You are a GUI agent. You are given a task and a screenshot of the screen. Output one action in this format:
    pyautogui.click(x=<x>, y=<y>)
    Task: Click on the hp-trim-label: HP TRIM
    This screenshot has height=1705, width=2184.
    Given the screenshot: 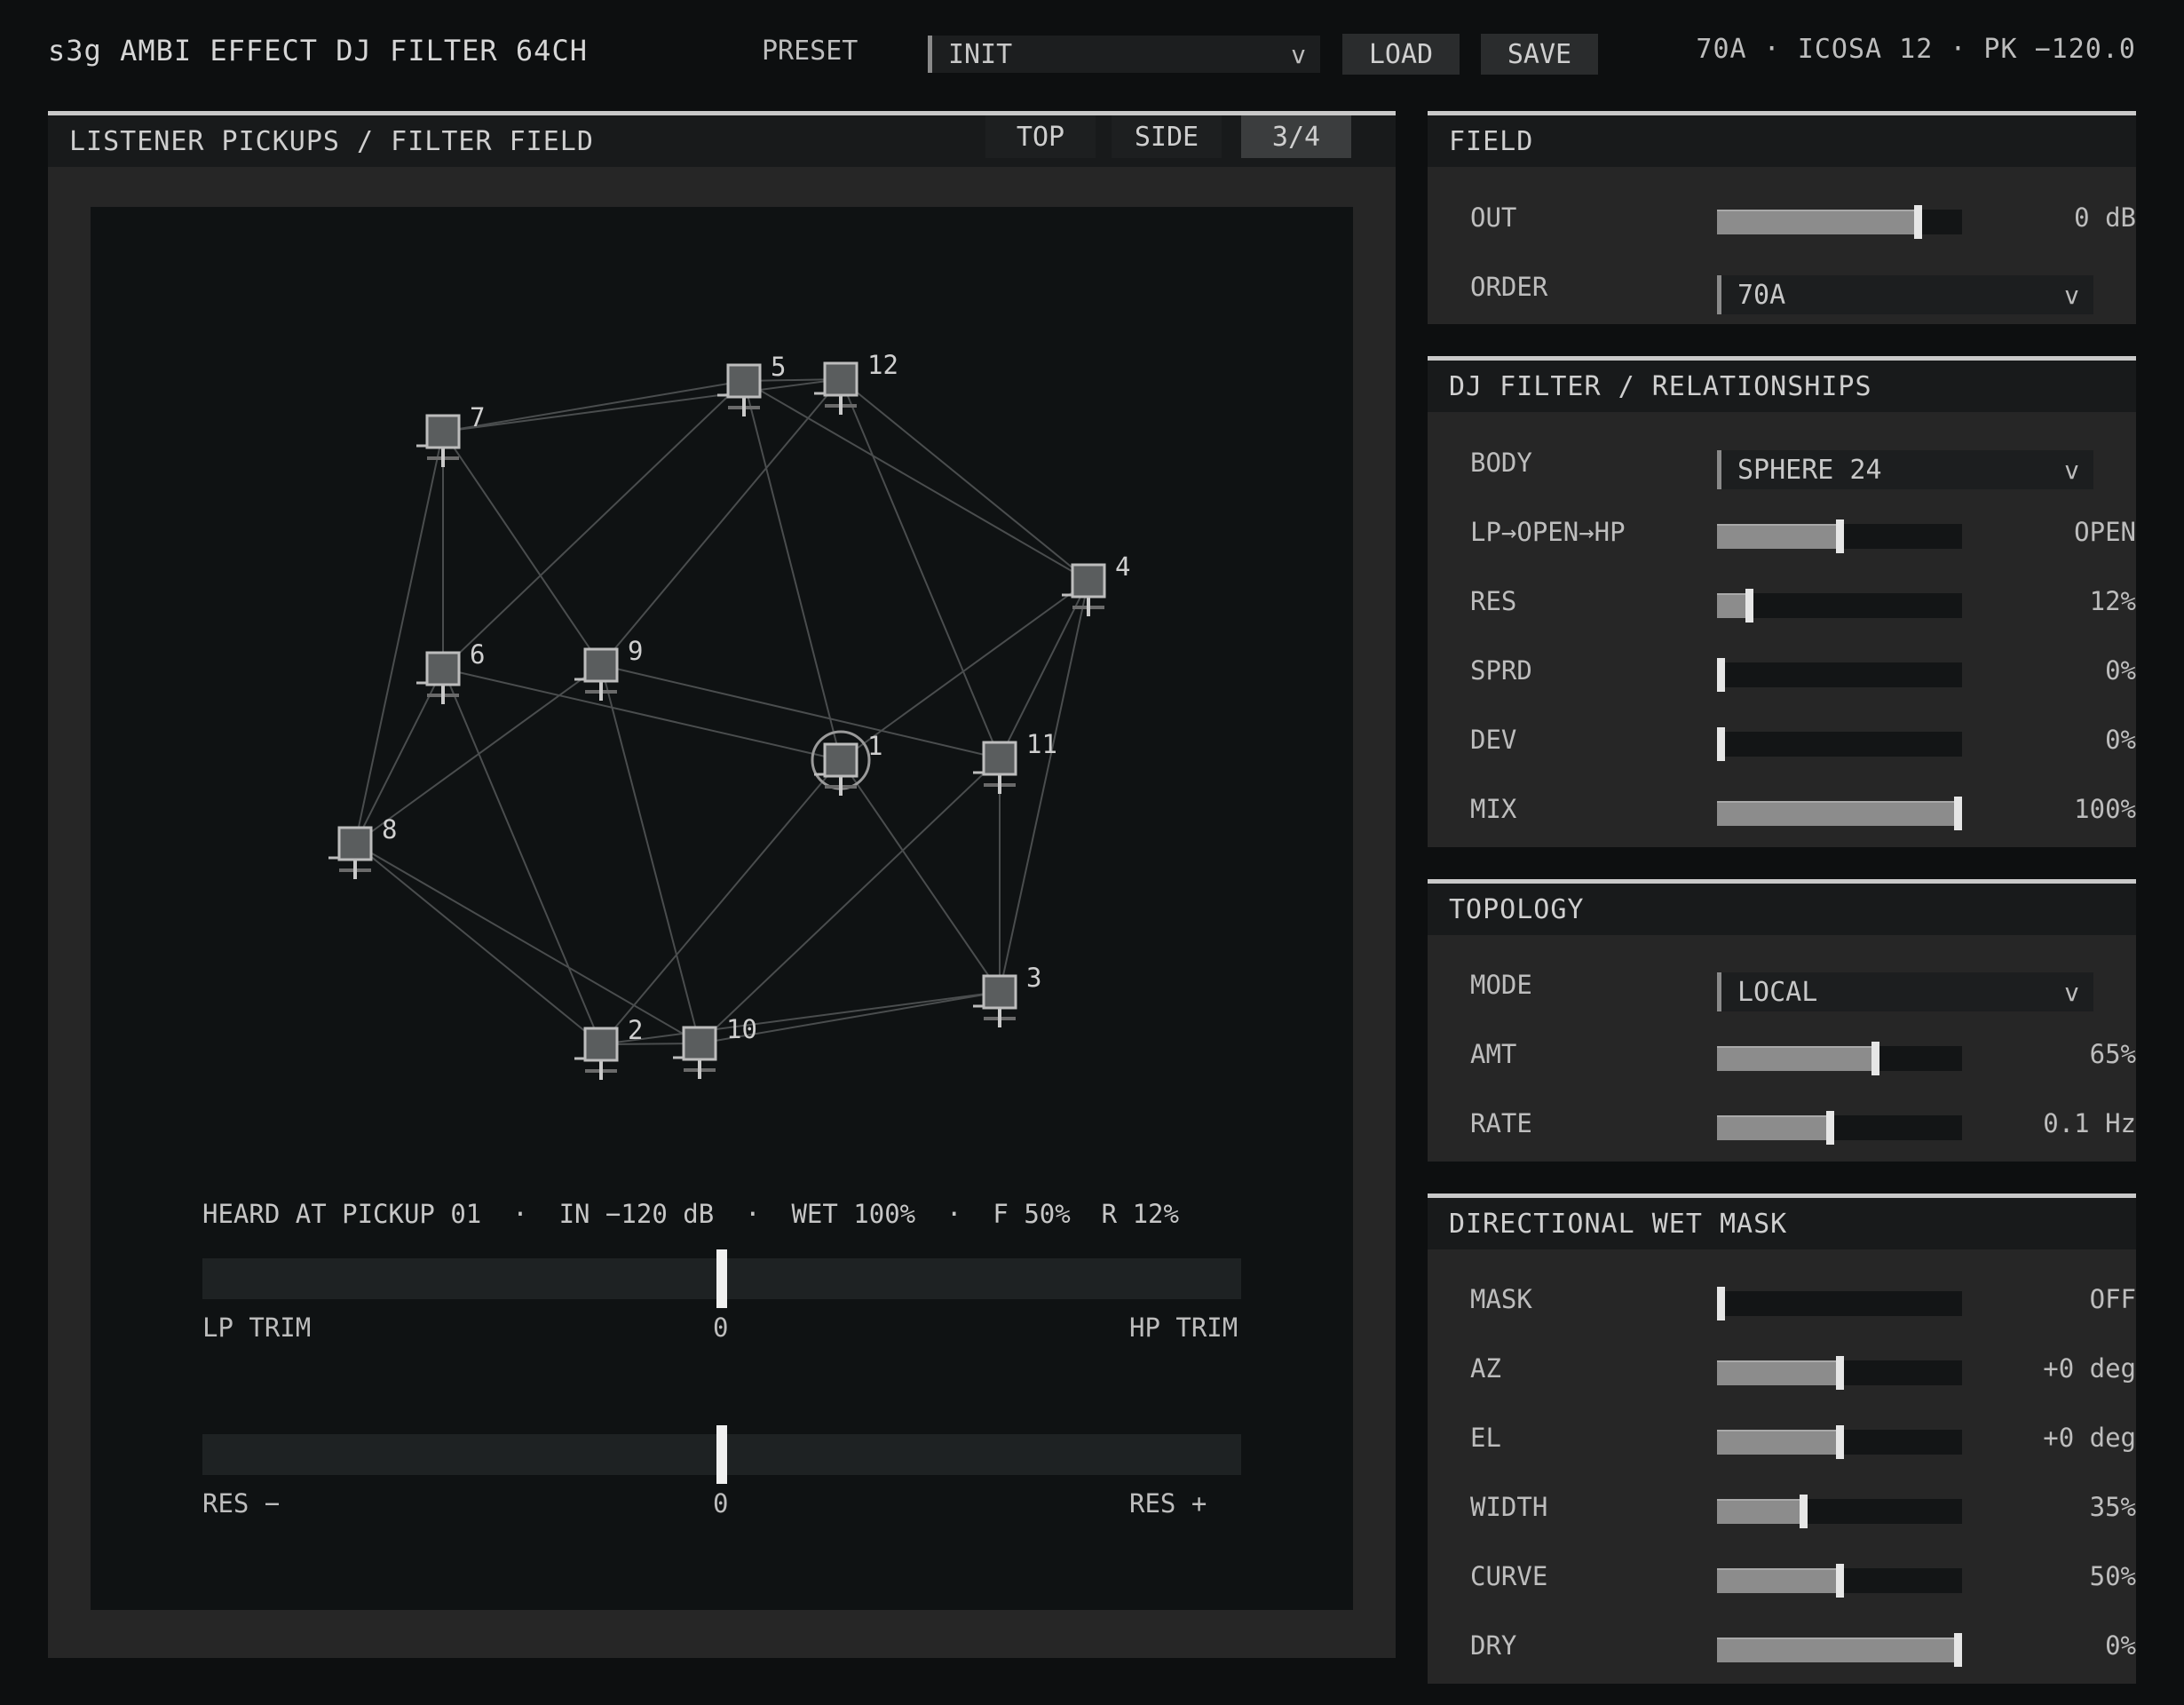 What is the action you would take?
    pyautogui.click(x=1183, y=1328)
    